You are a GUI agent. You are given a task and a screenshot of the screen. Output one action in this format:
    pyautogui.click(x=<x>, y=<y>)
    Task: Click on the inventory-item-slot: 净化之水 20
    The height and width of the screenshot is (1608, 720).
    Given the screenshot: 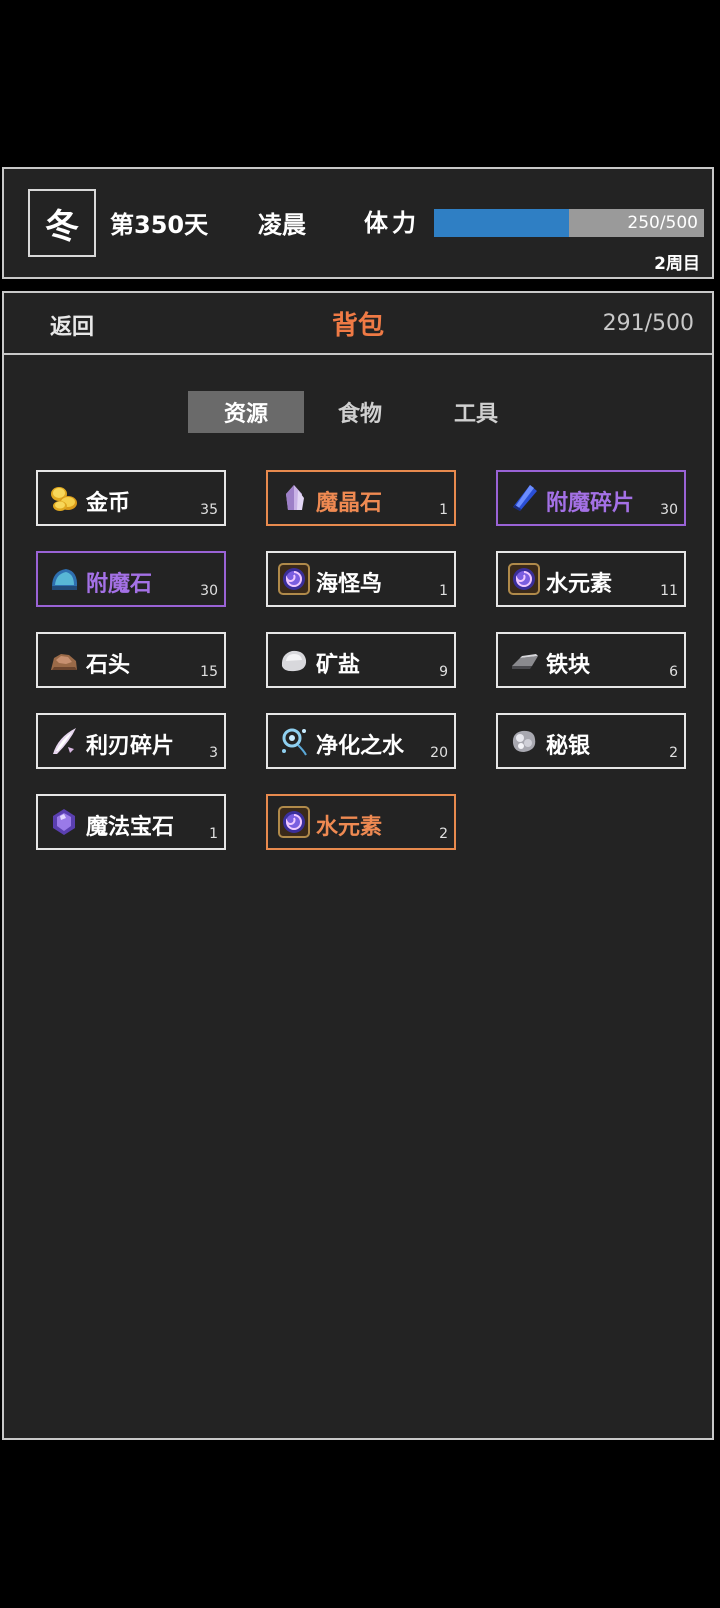 What is the action you would take?
    pyautogui.click(x=361, y=741)
    